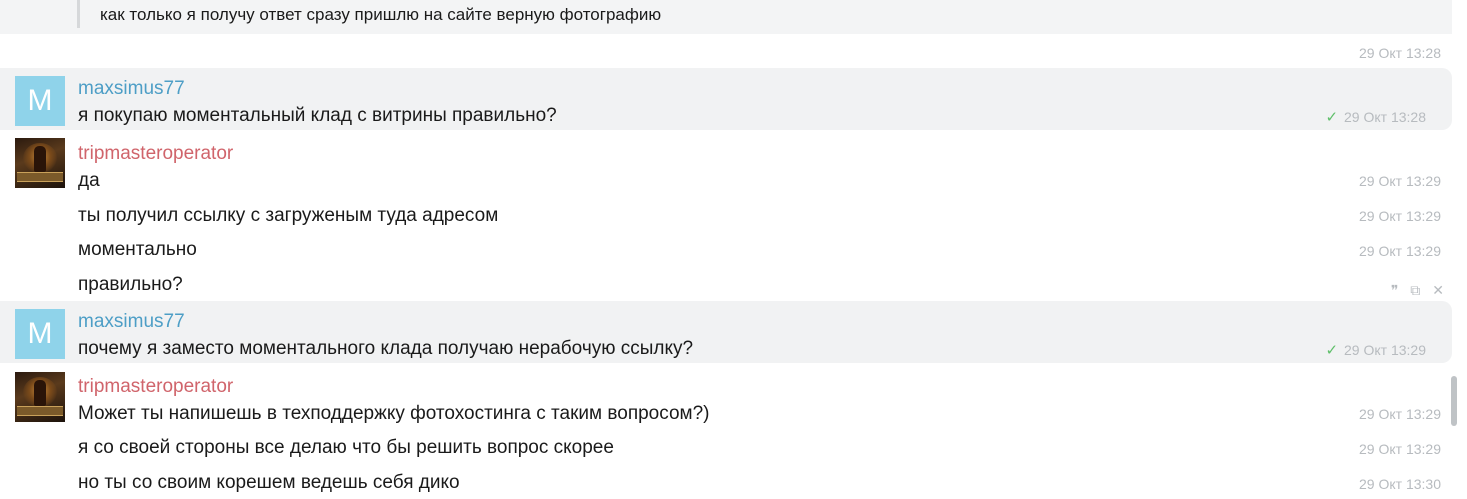  Describe the element at coordinates (1438, 290) in the screenshot. I see `close-icon: ✕` at that location.